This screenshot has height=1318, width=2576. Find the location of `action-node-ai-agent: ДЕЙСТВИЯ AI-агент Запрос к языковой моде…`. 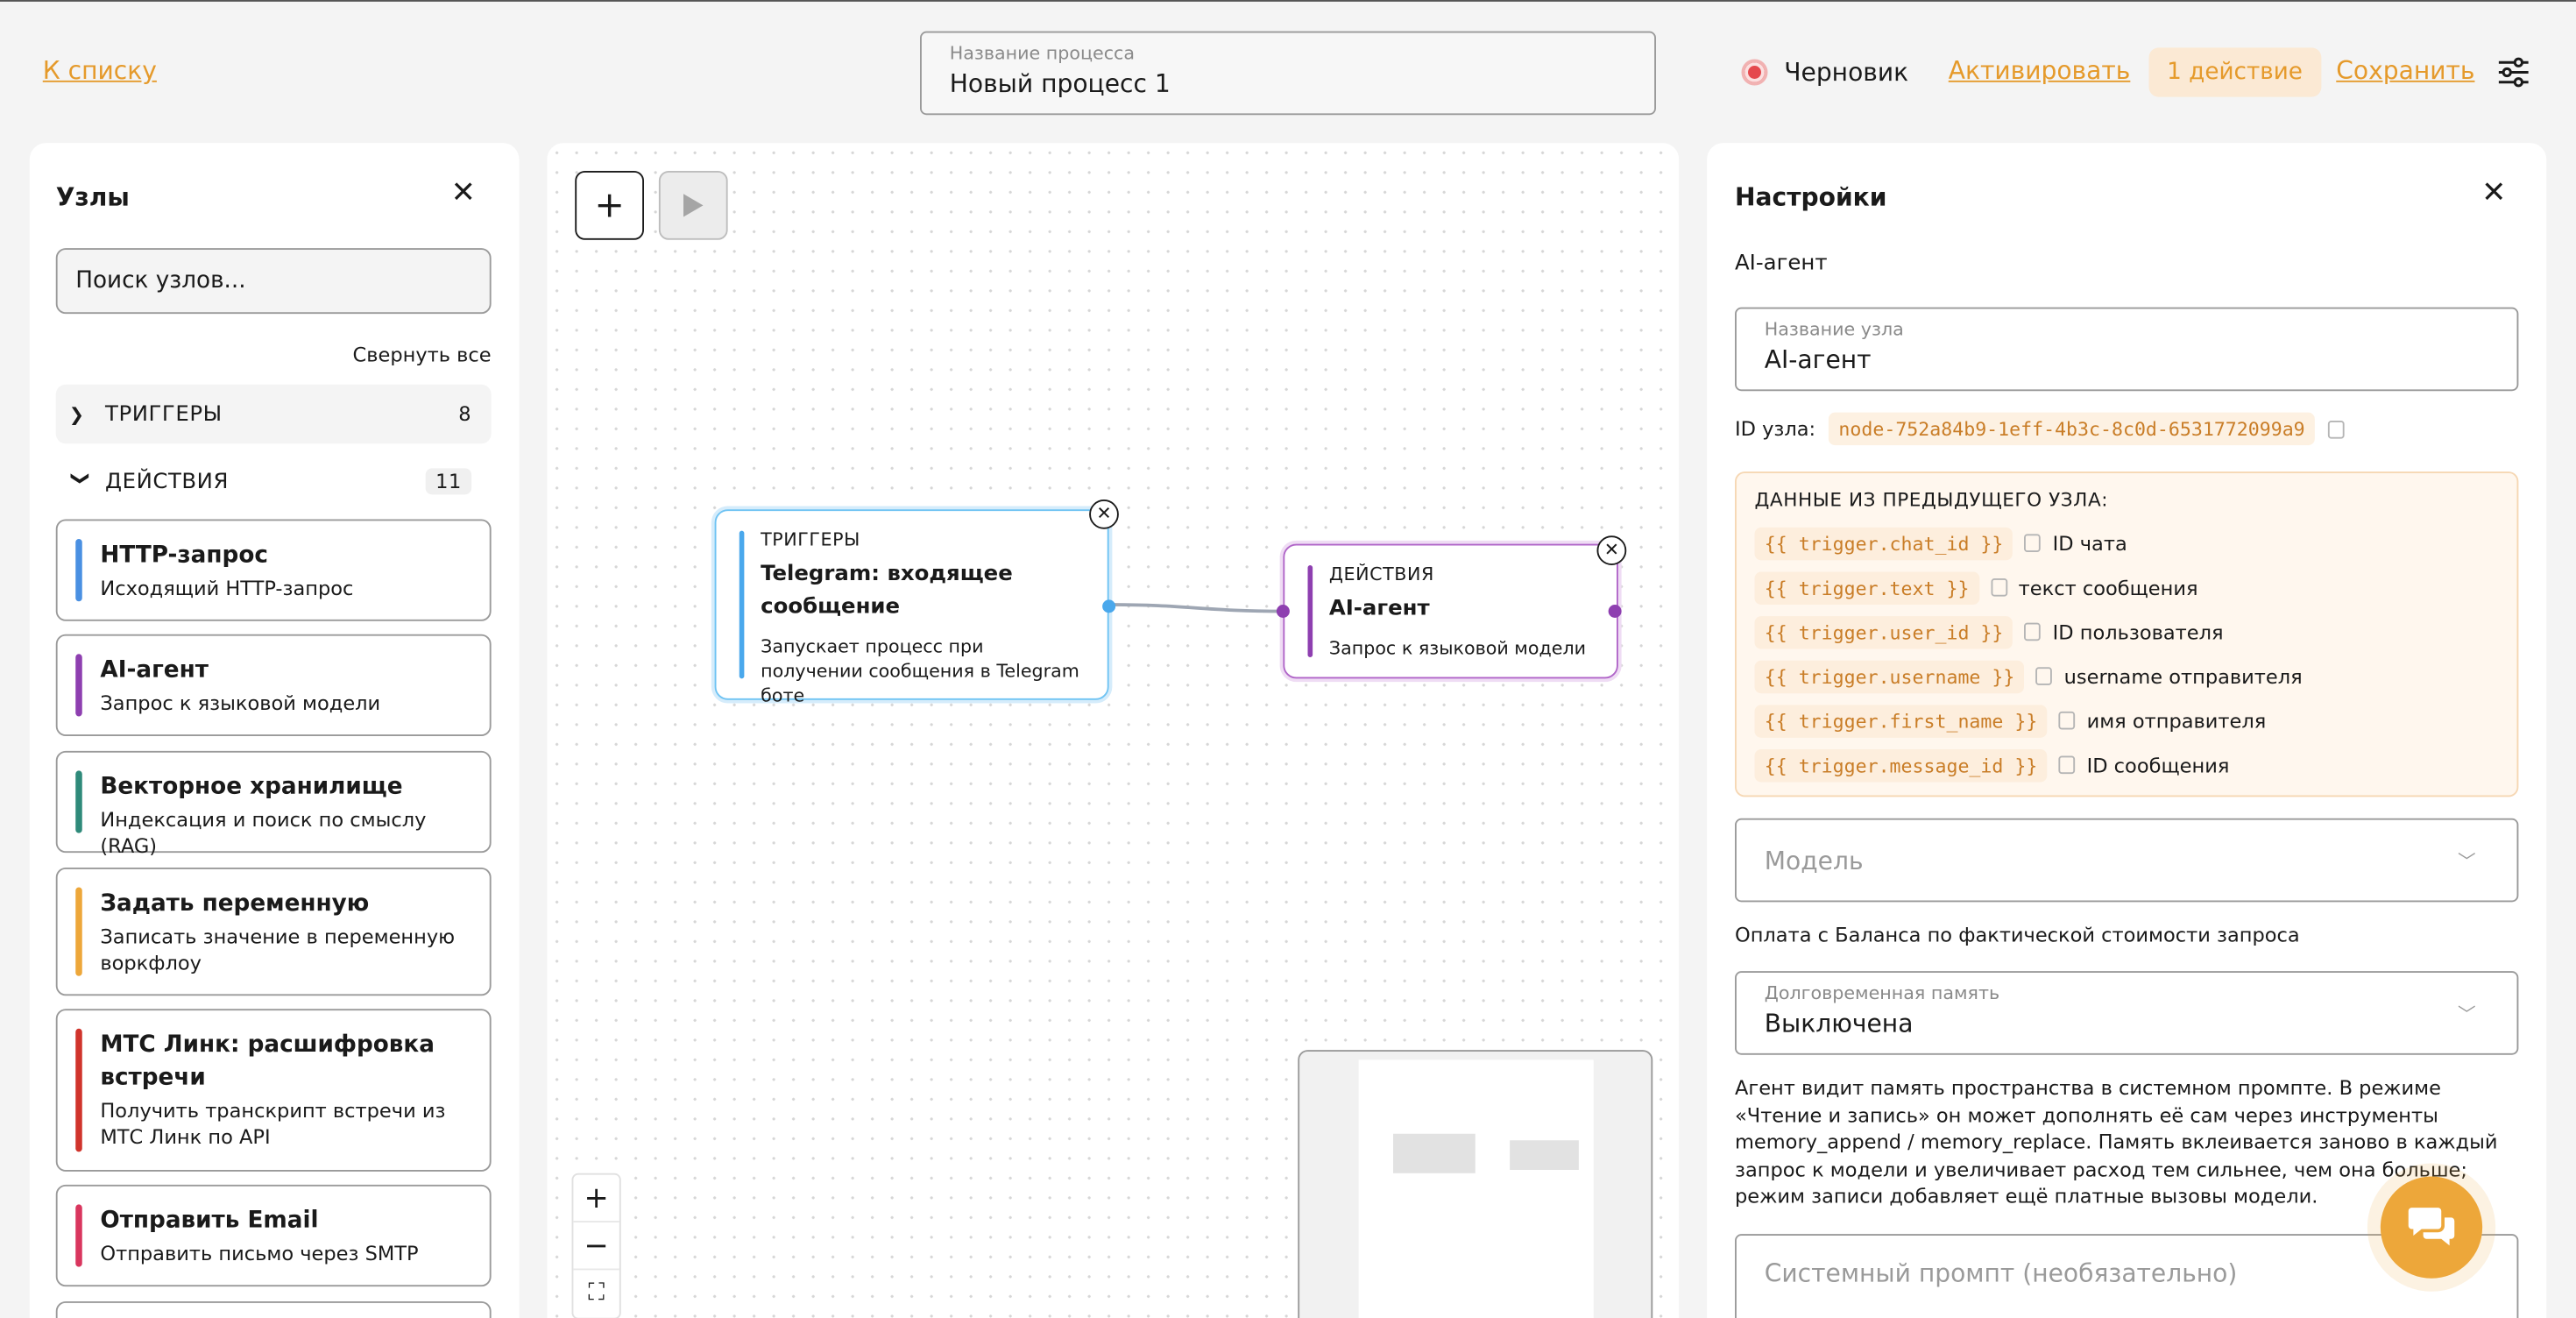

action-node-ai-agent: ДЕЙСТВИЯ AI-агент Запрос к языковой моде… is located at coordinates (1451, 607).